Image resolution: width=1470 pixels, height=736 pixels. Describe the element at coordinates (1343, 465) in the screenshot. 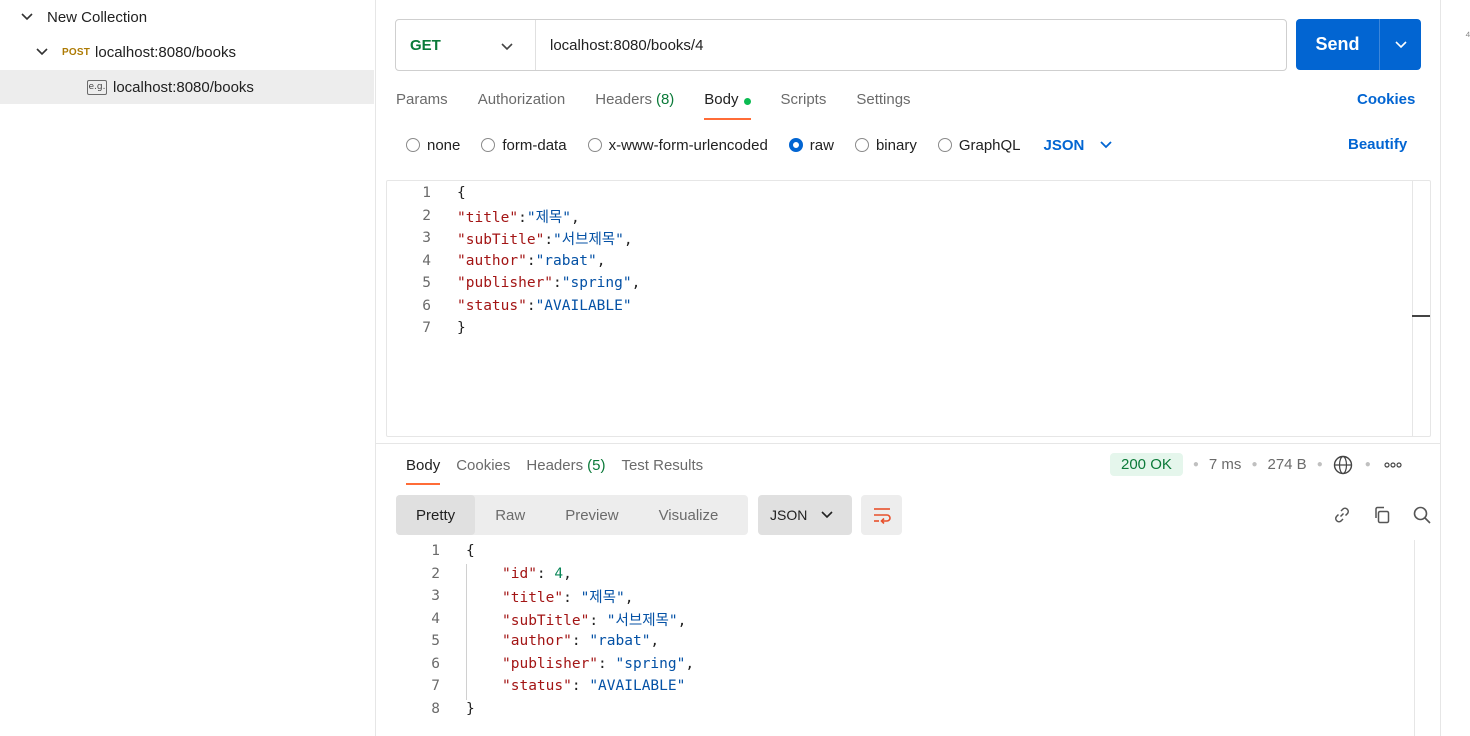

I see `globe-icon` at that location.